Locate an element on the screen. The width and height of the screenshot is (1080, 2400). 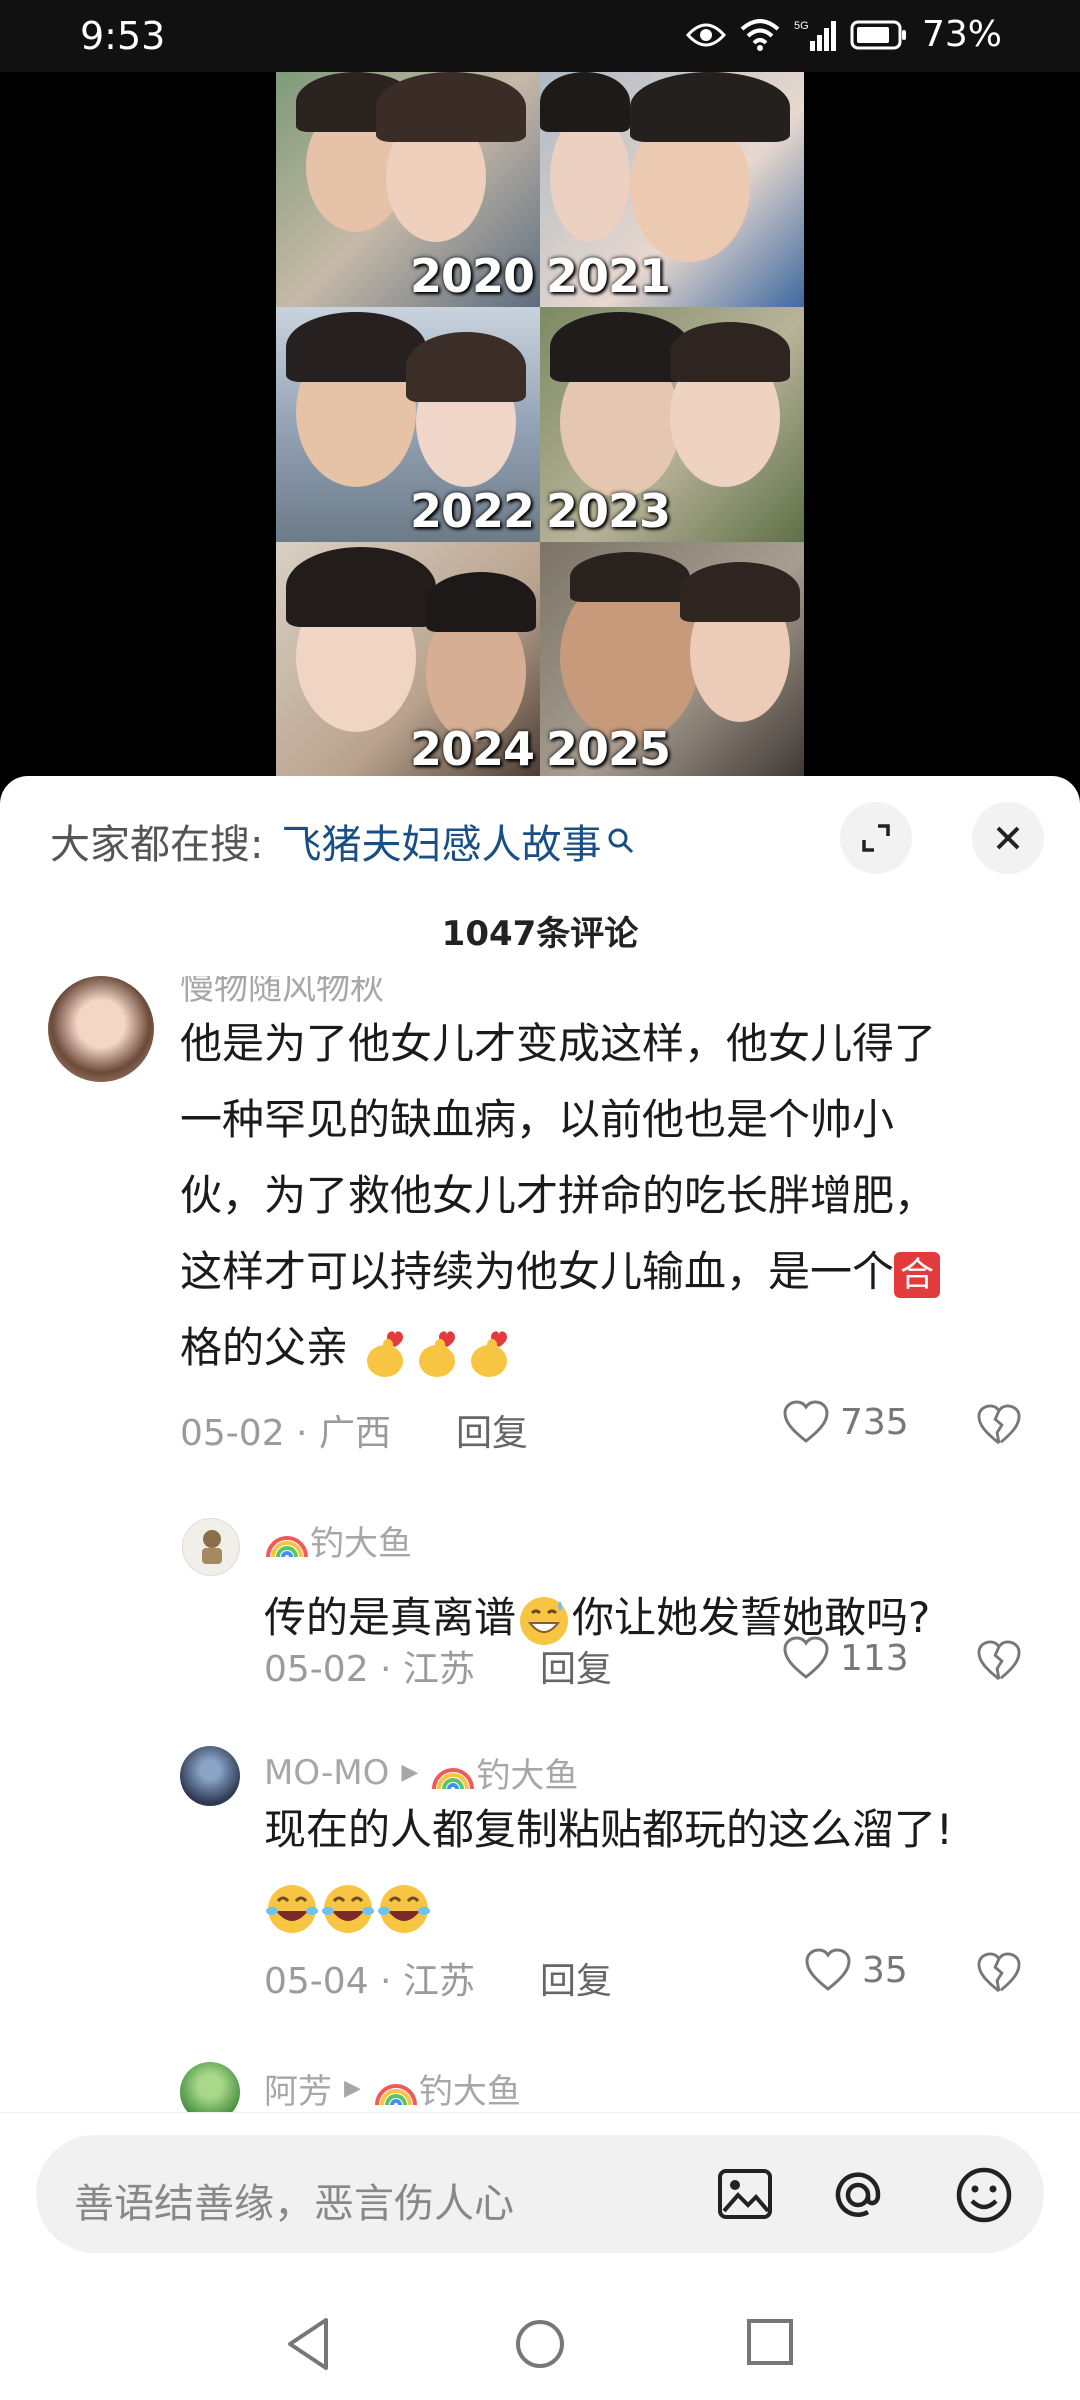
trending-search-link: 飞猪夫妇感人故事 is located at coordinates (441, 841).